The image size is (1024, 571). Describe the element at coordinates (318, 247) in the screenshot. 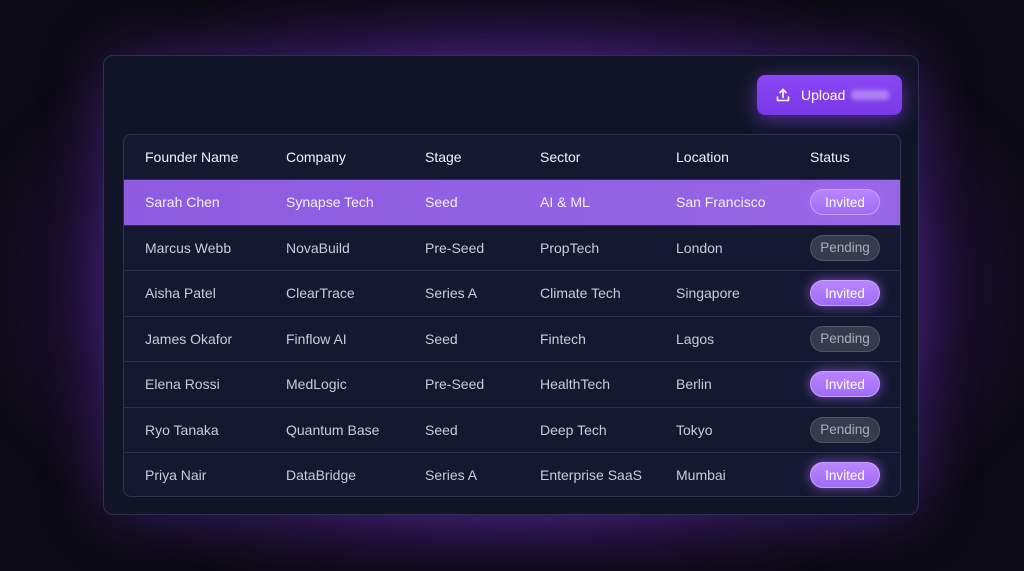

I see `company-cell: NovaBuild` at that location.